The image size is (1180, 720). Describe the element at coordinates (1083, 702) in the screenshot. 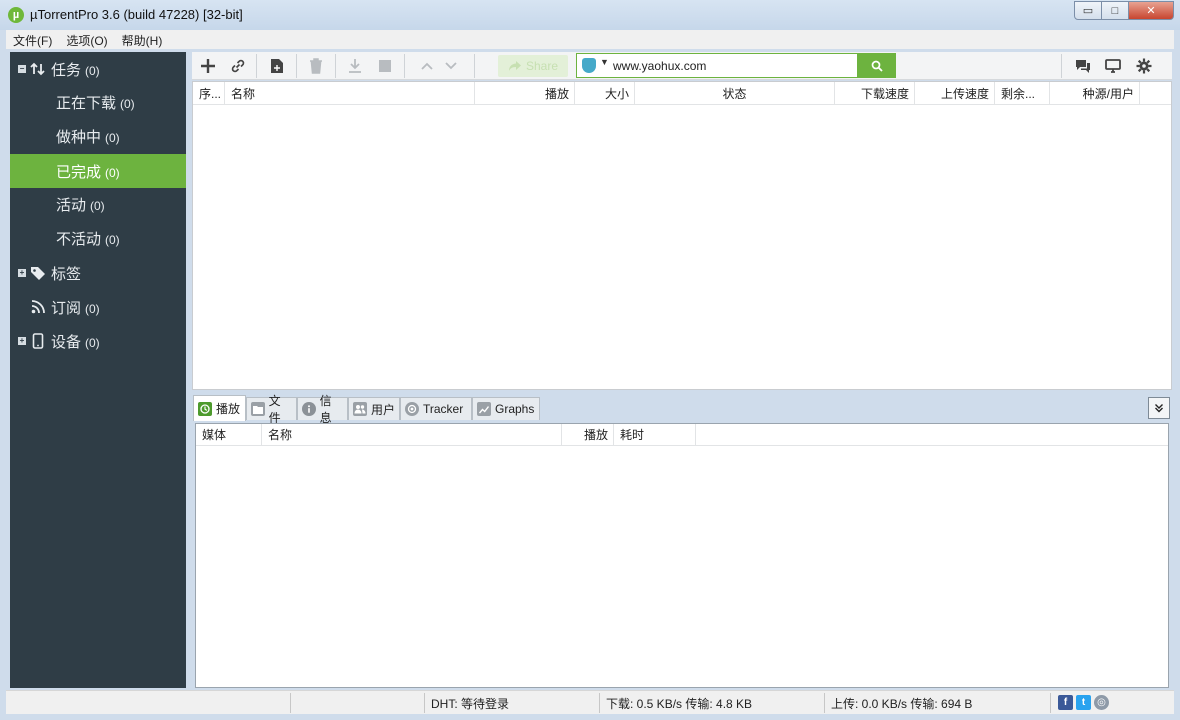

I see `twitter-icon: t` at that location.